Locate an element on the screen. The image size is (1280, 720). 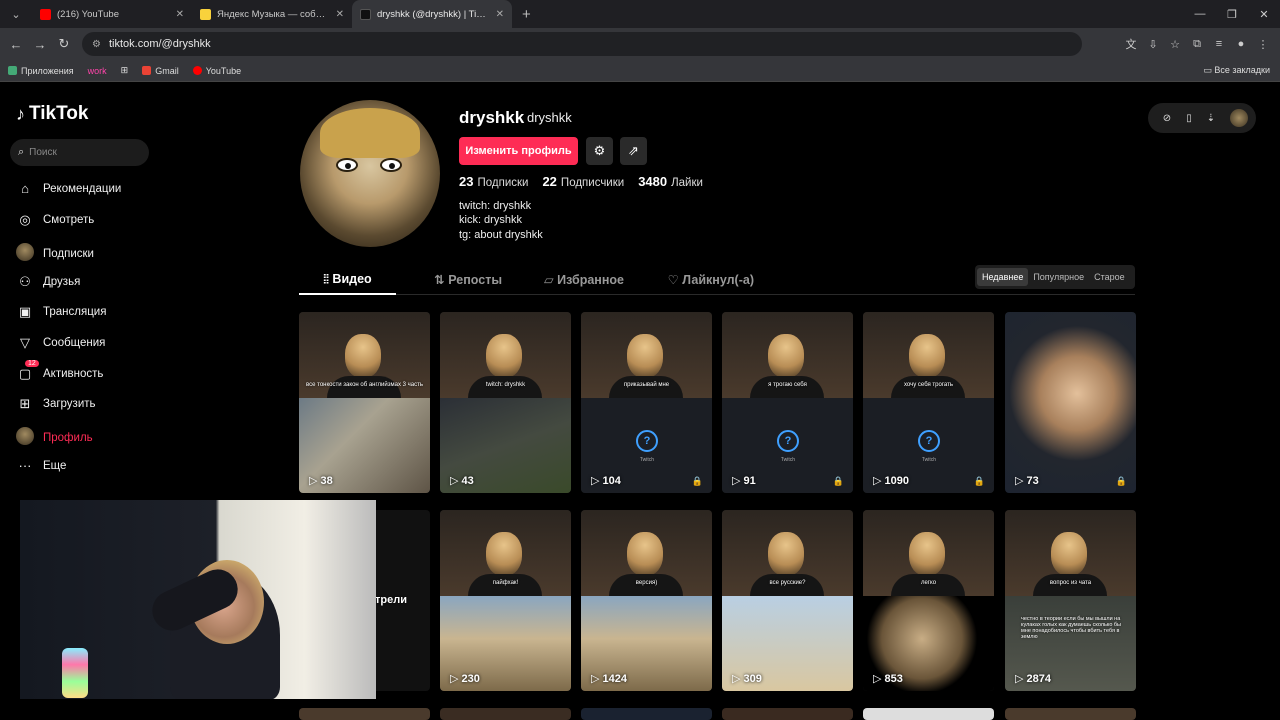
video-caption: хочу себя трогать is located at coordinates (928, 385).